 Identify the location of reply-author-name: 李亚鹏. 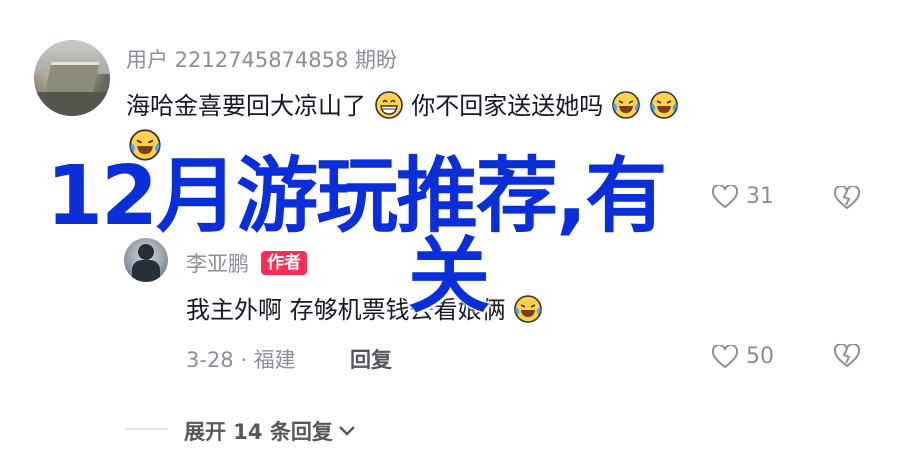
(217, 263).